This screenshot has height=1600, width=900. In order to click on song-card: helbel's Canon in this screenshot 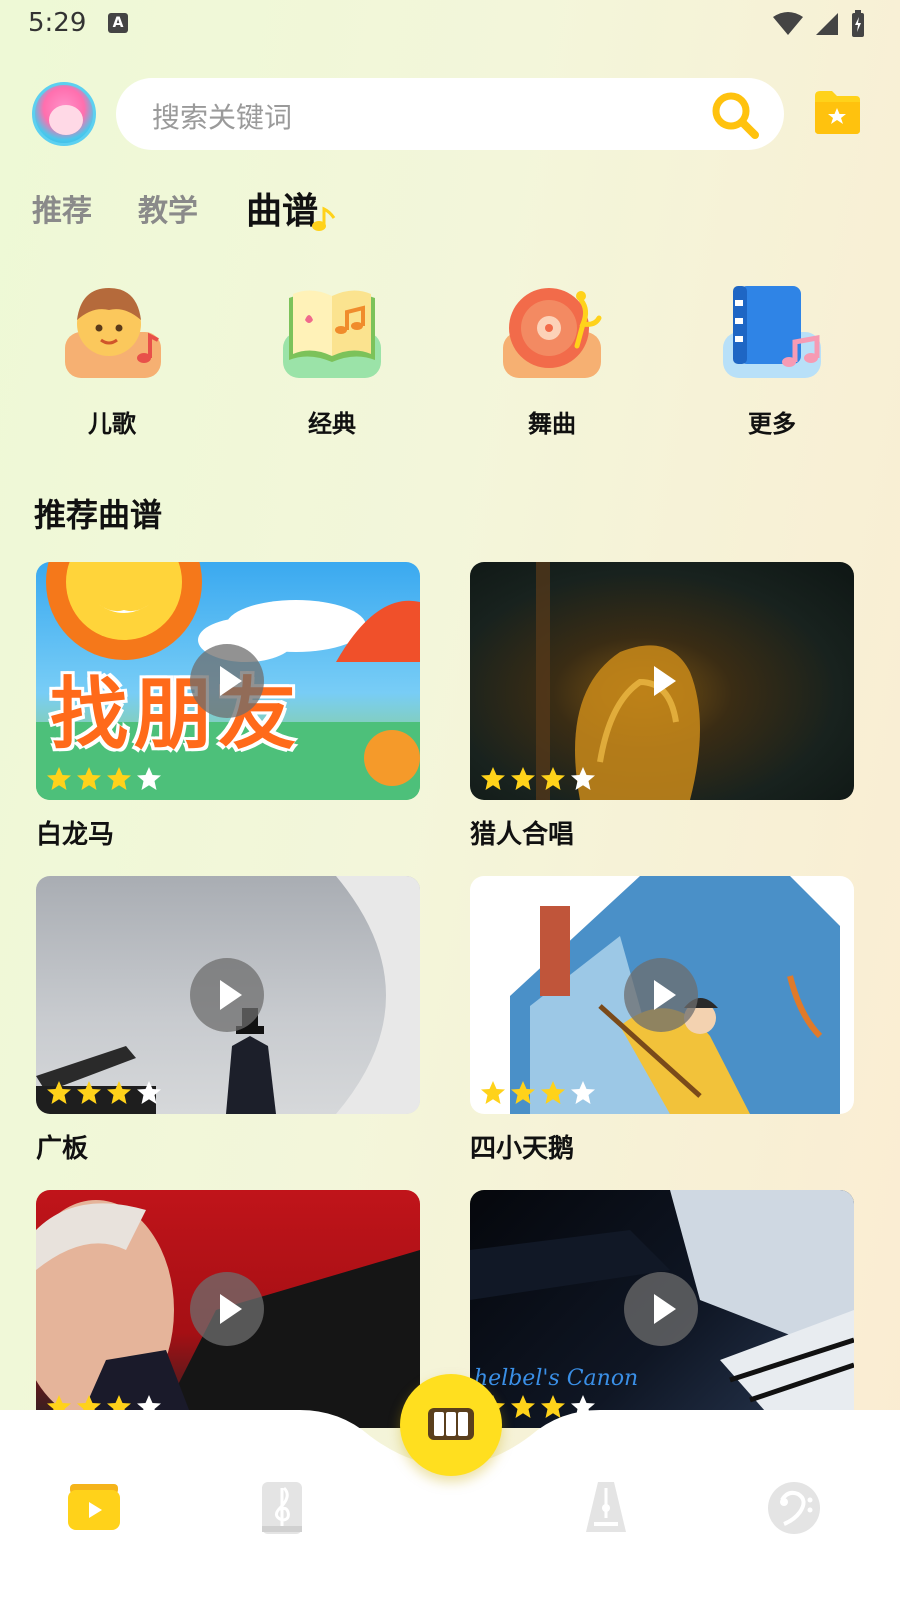, I will do `click(662, 1309)`.